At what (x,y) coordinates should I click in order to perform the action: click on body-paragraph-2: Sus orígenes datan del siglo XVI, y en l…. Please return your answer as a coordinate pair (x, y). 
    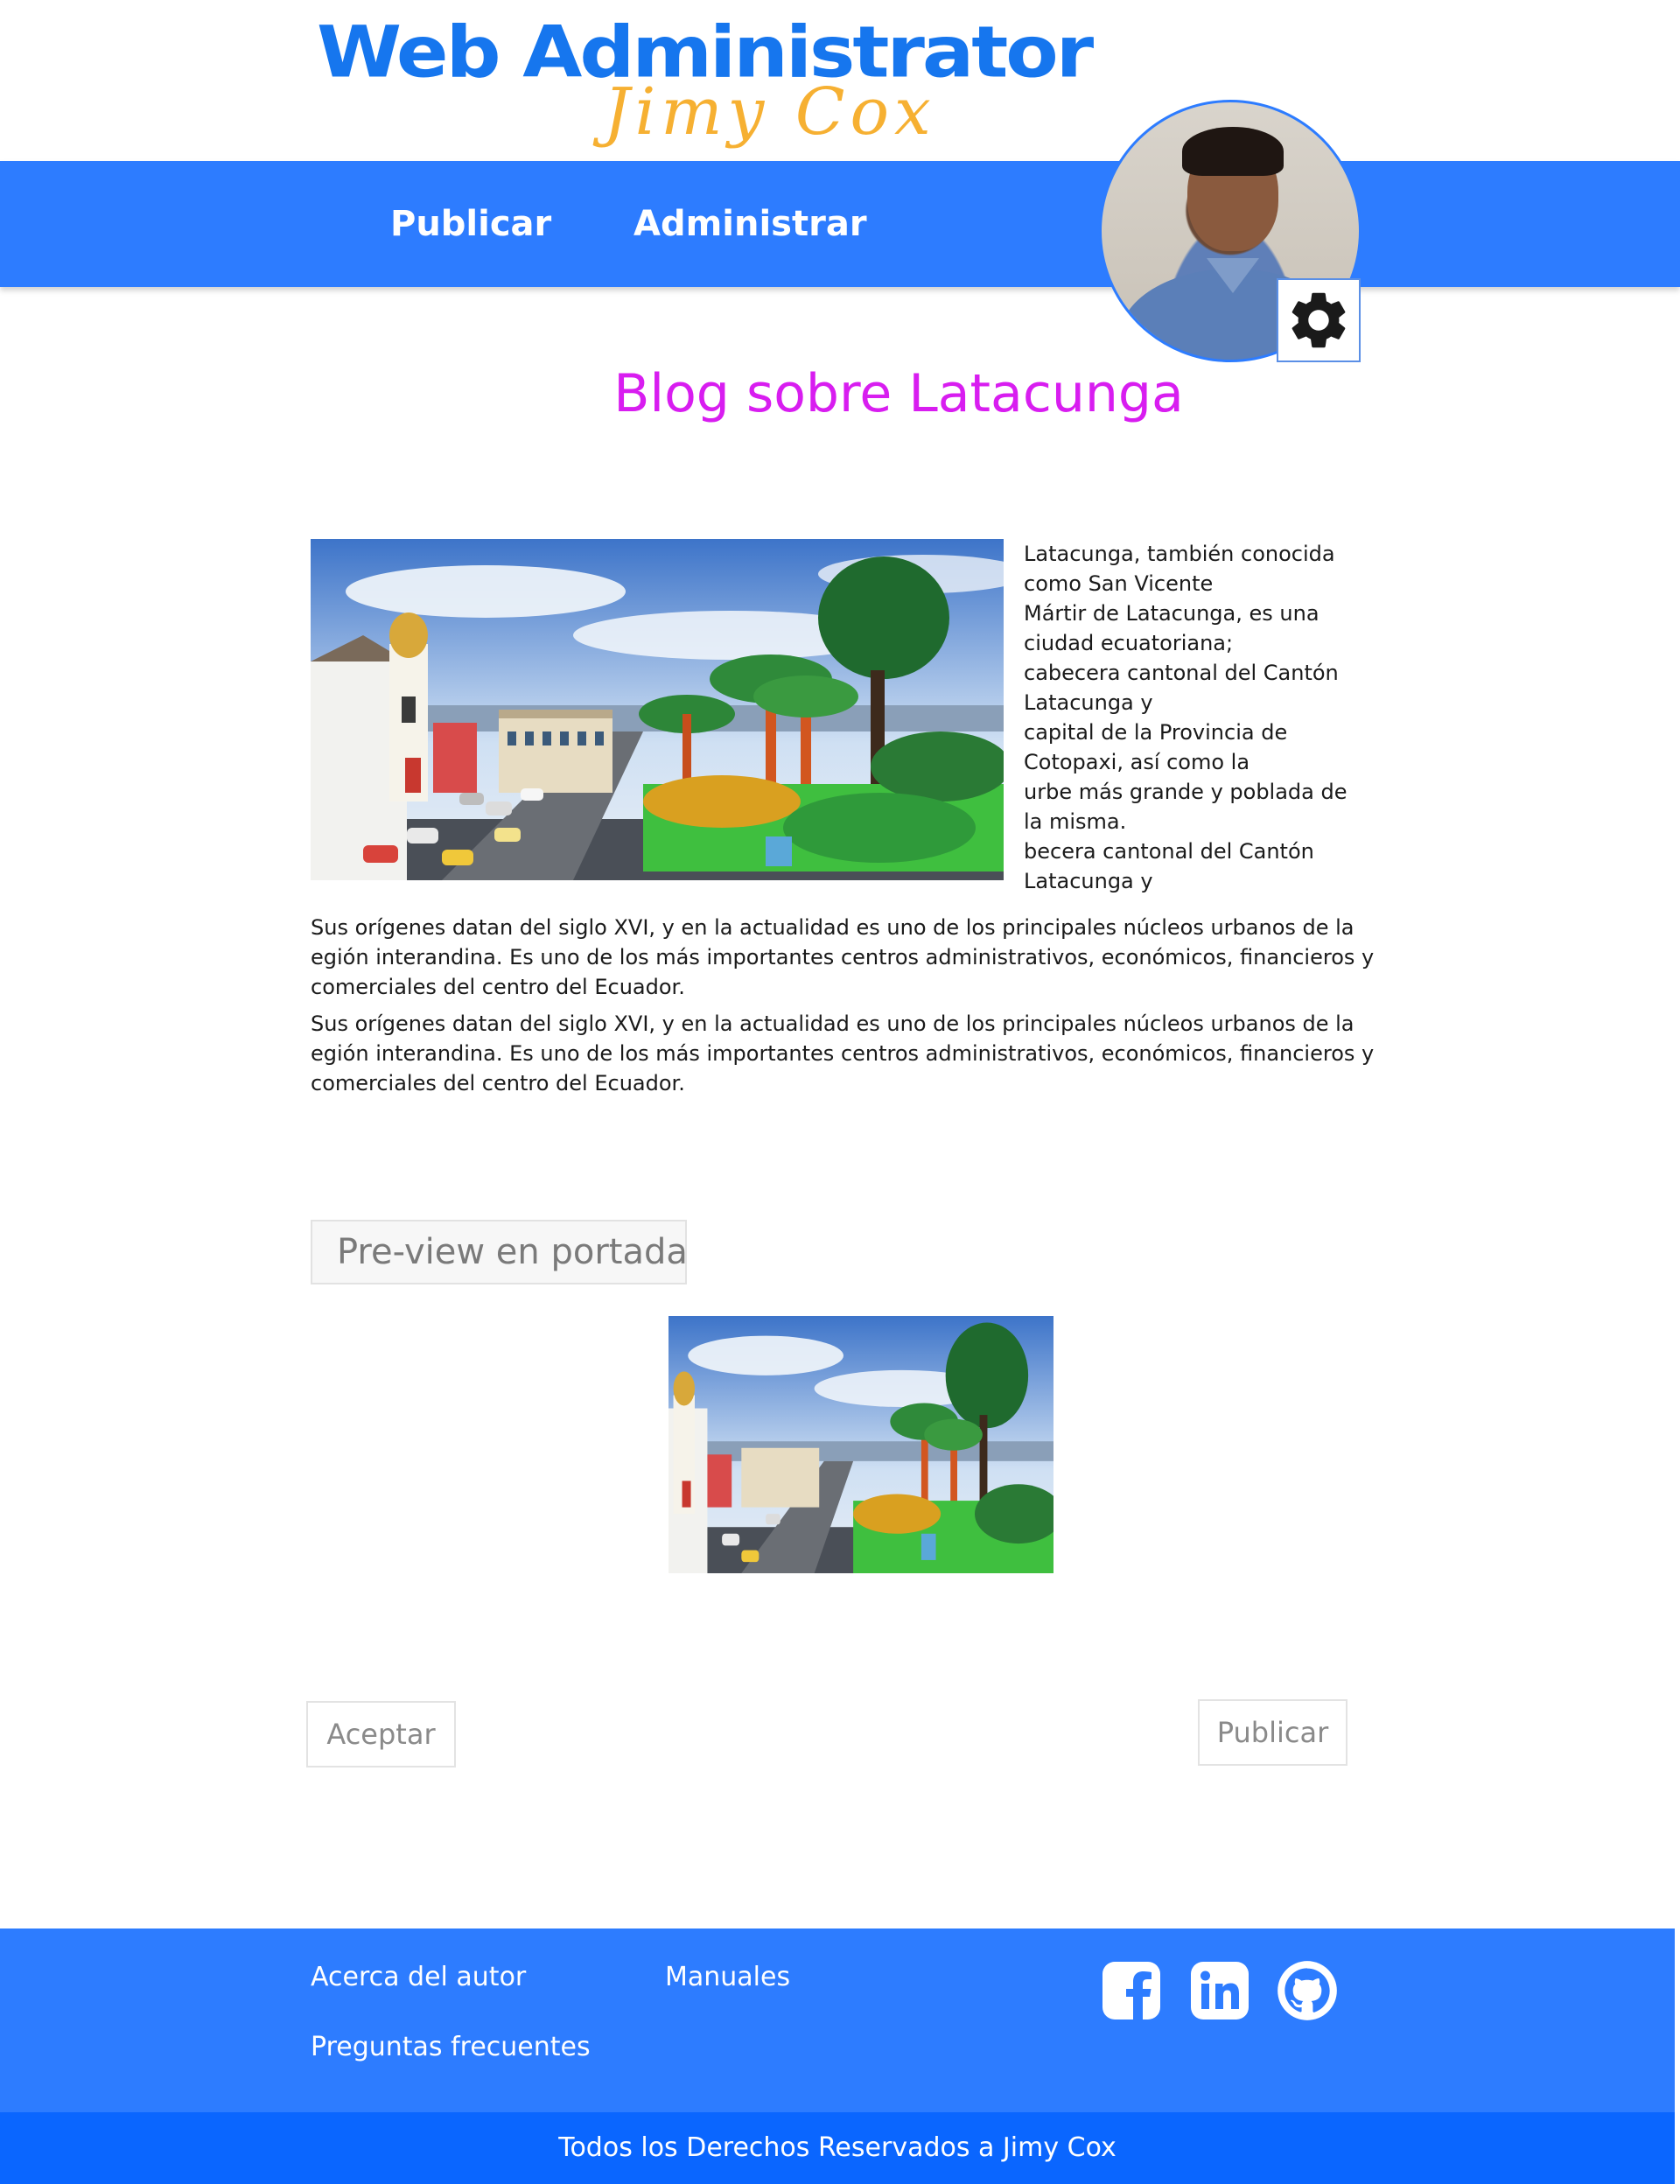
    Looking at the image, I should click on (853, 1053).